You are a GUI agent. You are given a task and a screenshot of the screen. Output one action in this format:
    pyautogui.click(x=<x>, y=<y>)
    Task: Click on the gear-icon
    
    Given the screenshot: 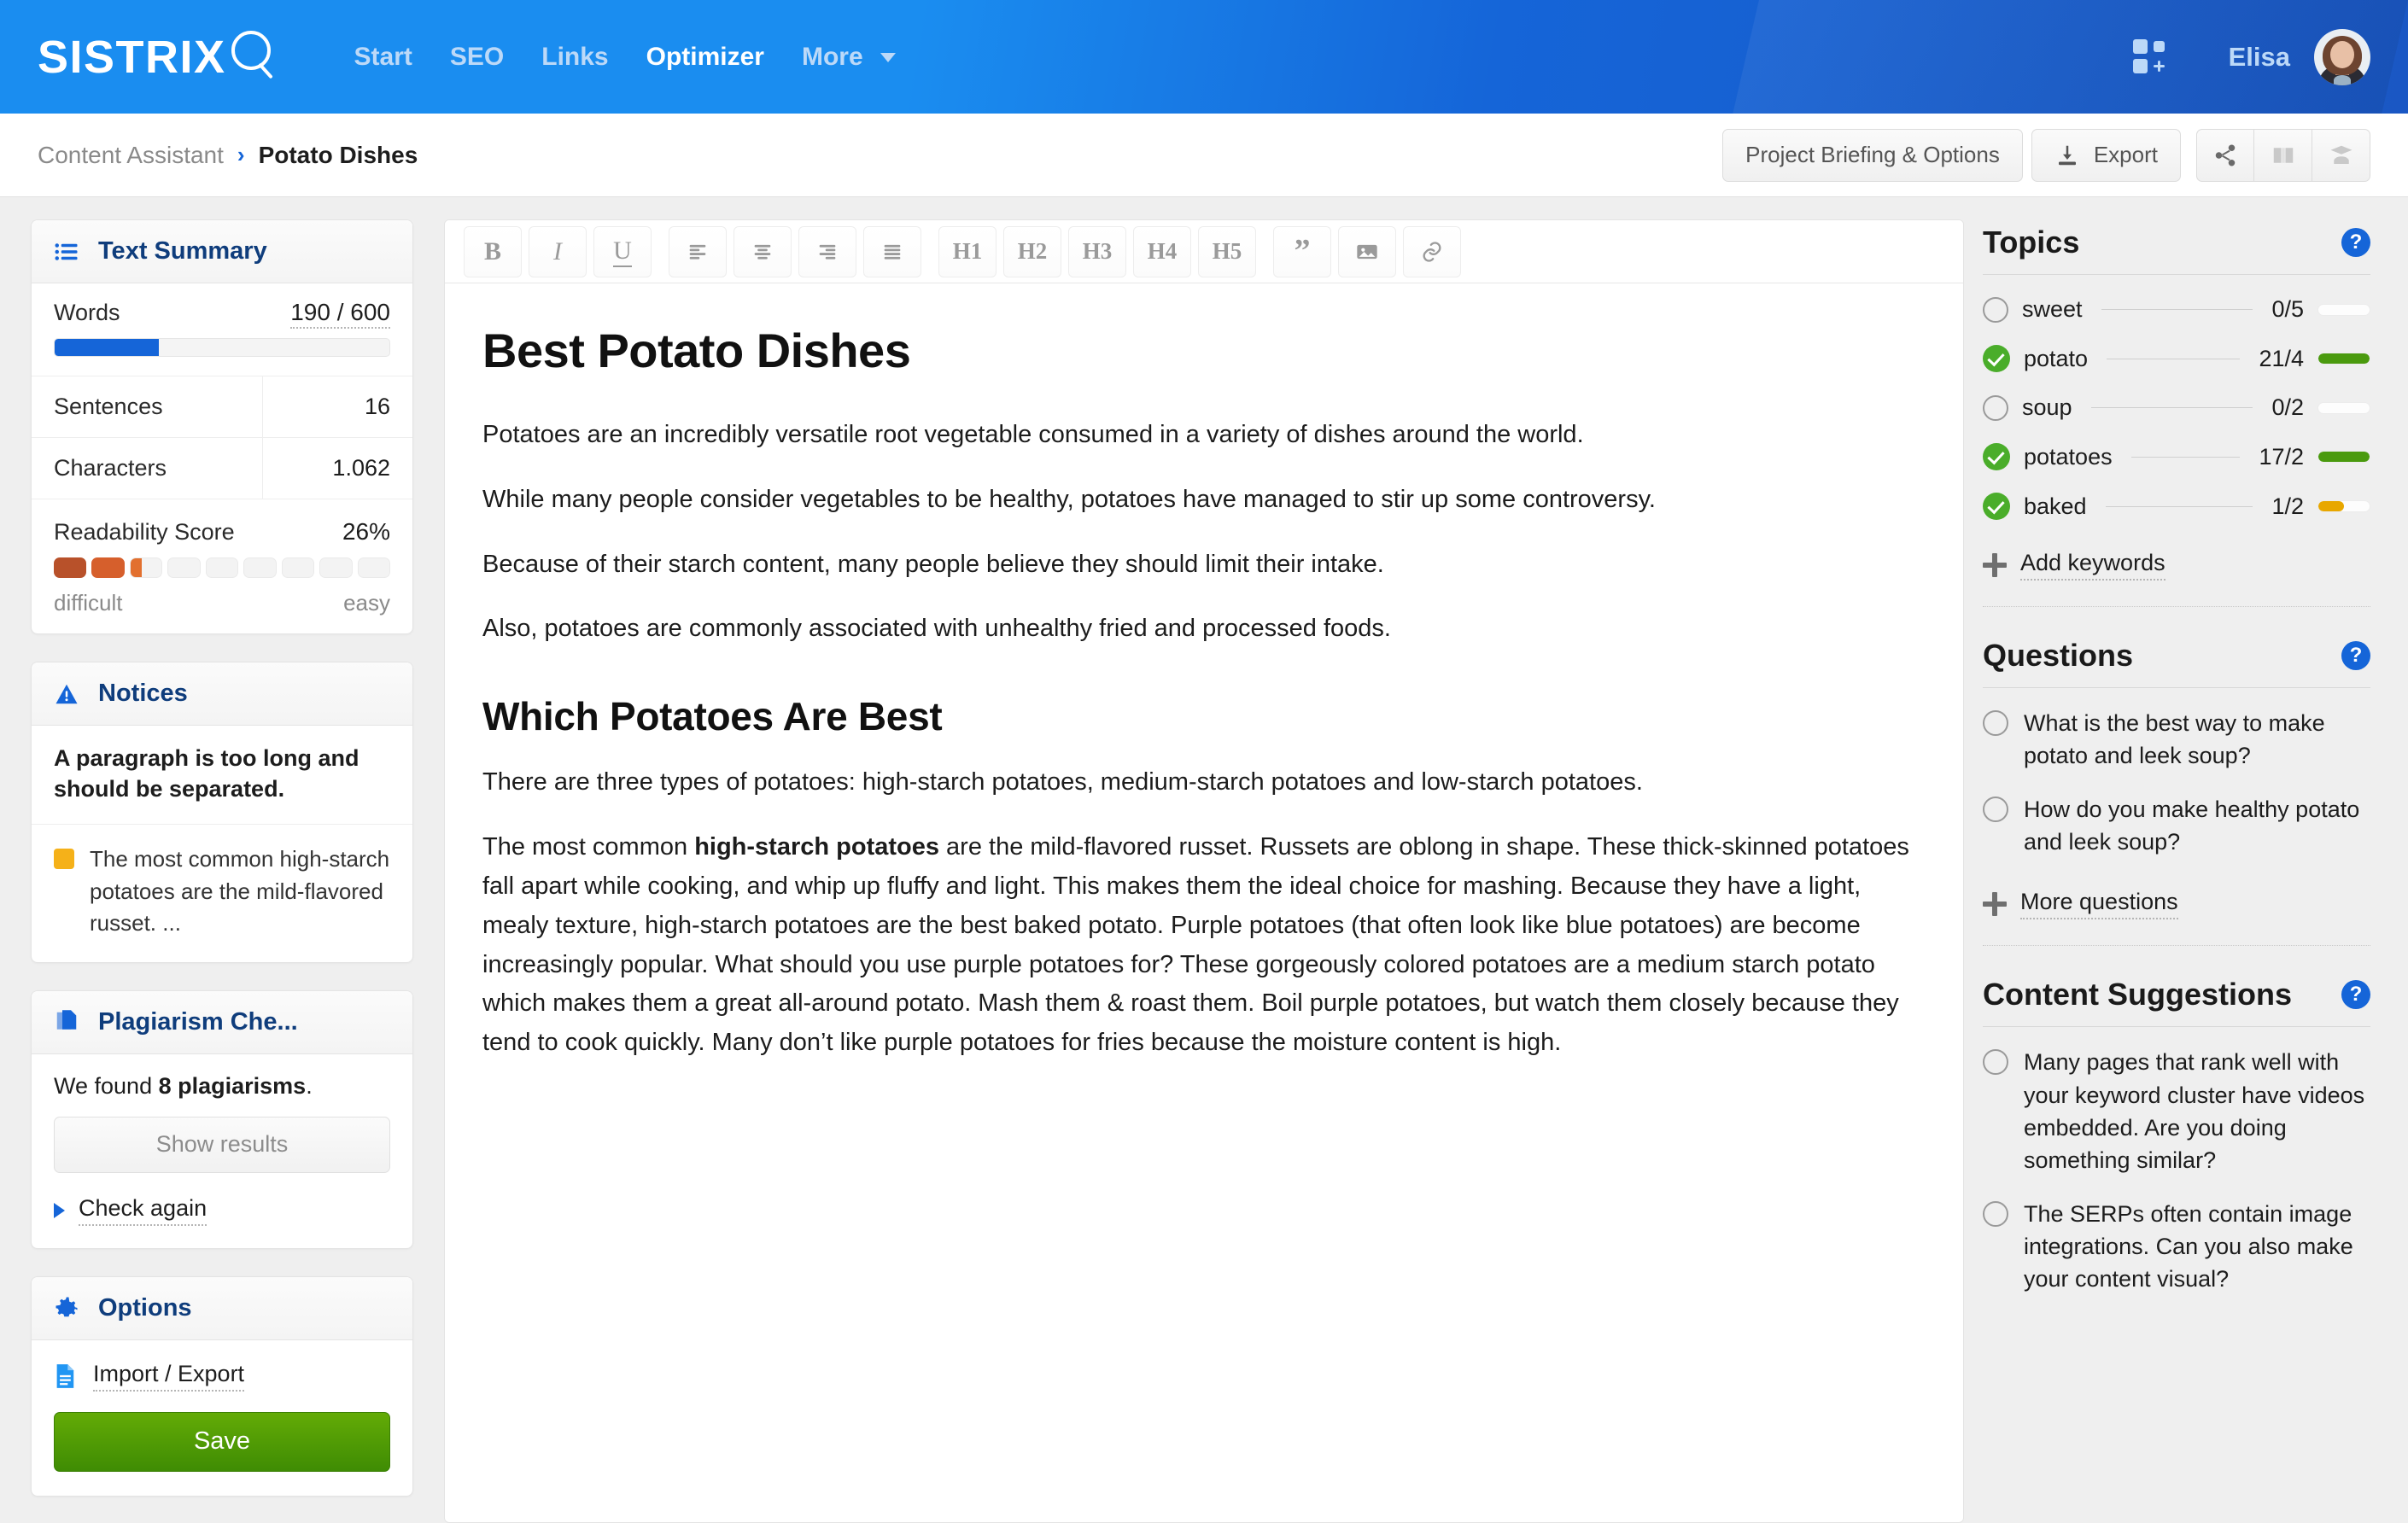 What is the action you would take?
    pyautogui.click(x=66, y=1308)
    